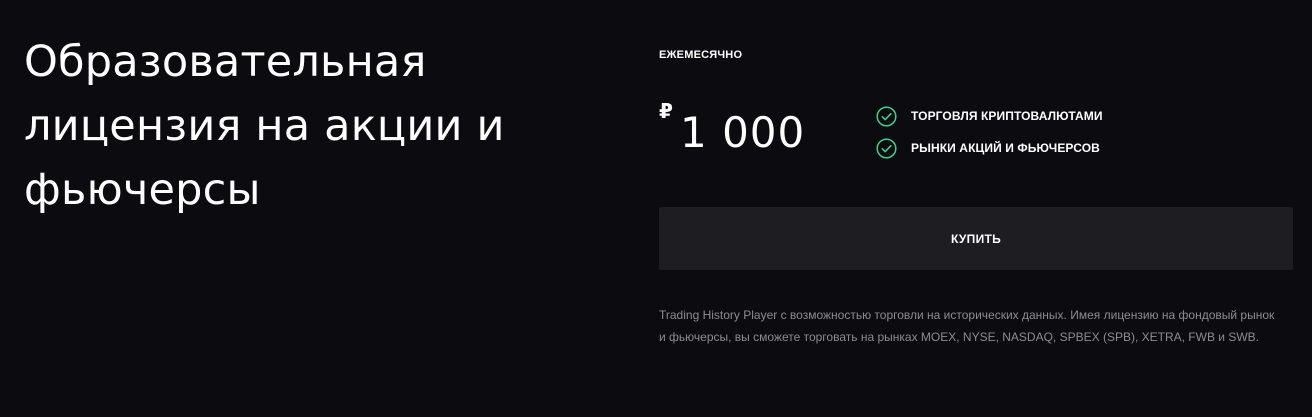 The height and width of the screenshot is (417, 1312). I want to click on feature-item-stocks-futures: РЫНКИ АКЦИЙ И ФЬЮЧЕРСОВ, so click(989, 148).